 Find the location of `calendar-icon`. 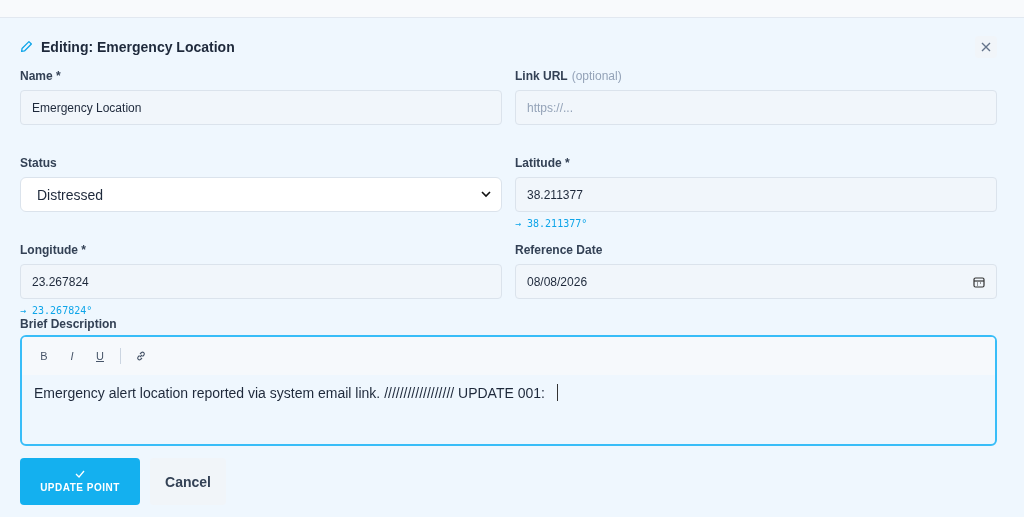

calendar-icon is located at coordinates (979, 281).